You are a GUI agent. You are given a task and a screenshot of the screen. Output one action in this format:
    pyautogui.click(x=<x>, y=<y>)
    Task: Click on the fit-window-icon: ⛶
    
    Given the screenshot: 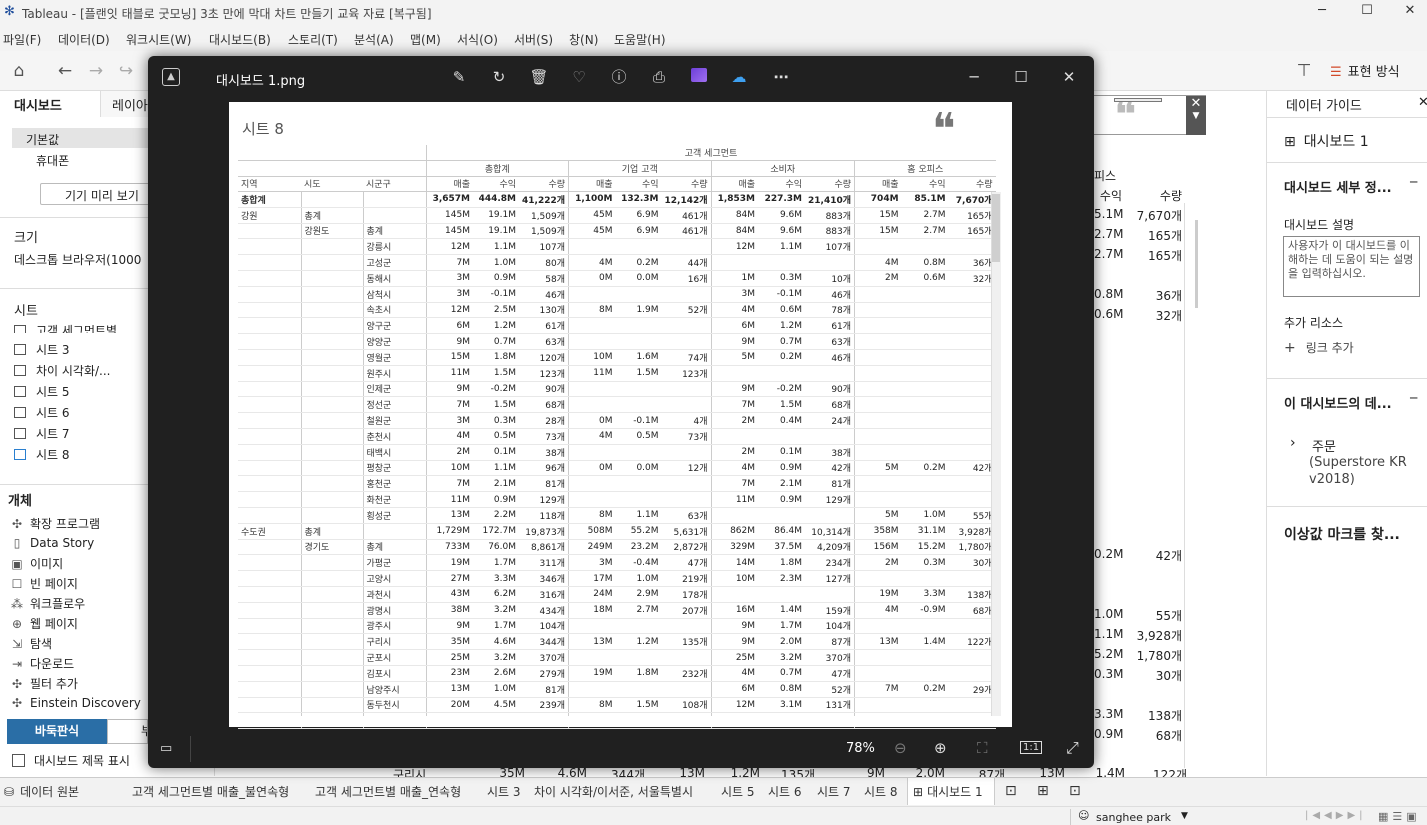 What is the action you would take?
    pyautogui.click(x=982, y=748)
    